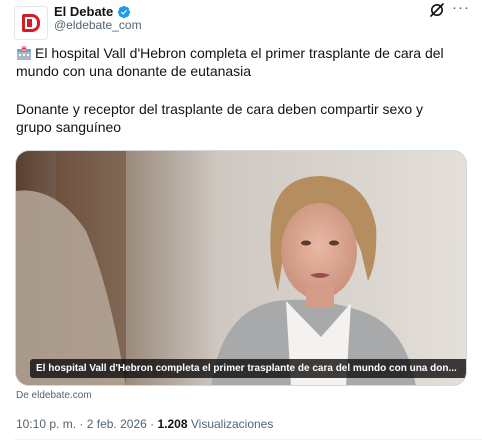 Image resolution: width=482 pixels, height=444 pixels. What do you see at coordinates (54, 395) in the screenshot?
I see `link-source: De eldebate.com` at bounding box center [54, 395].